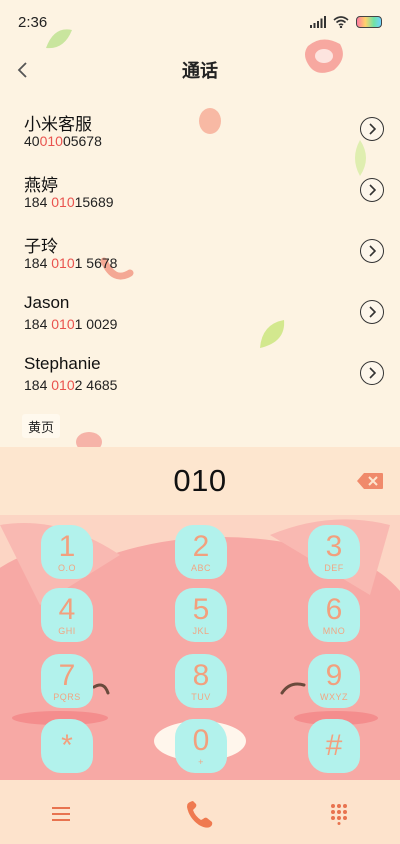 The width and height of the screenshot is (400, 844). I want to click on key-letters: GHI, so click(67, 630).